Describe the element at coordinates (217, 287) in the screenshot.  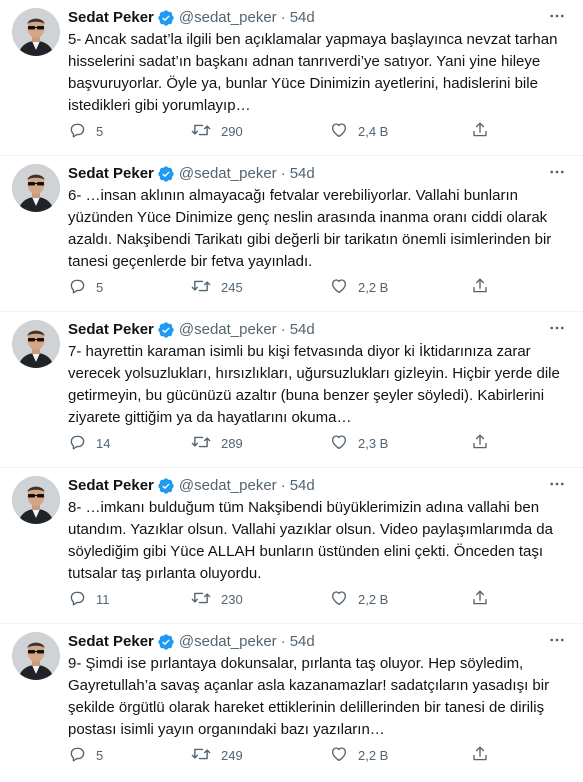
I see `retweet-button: 245` at that location.